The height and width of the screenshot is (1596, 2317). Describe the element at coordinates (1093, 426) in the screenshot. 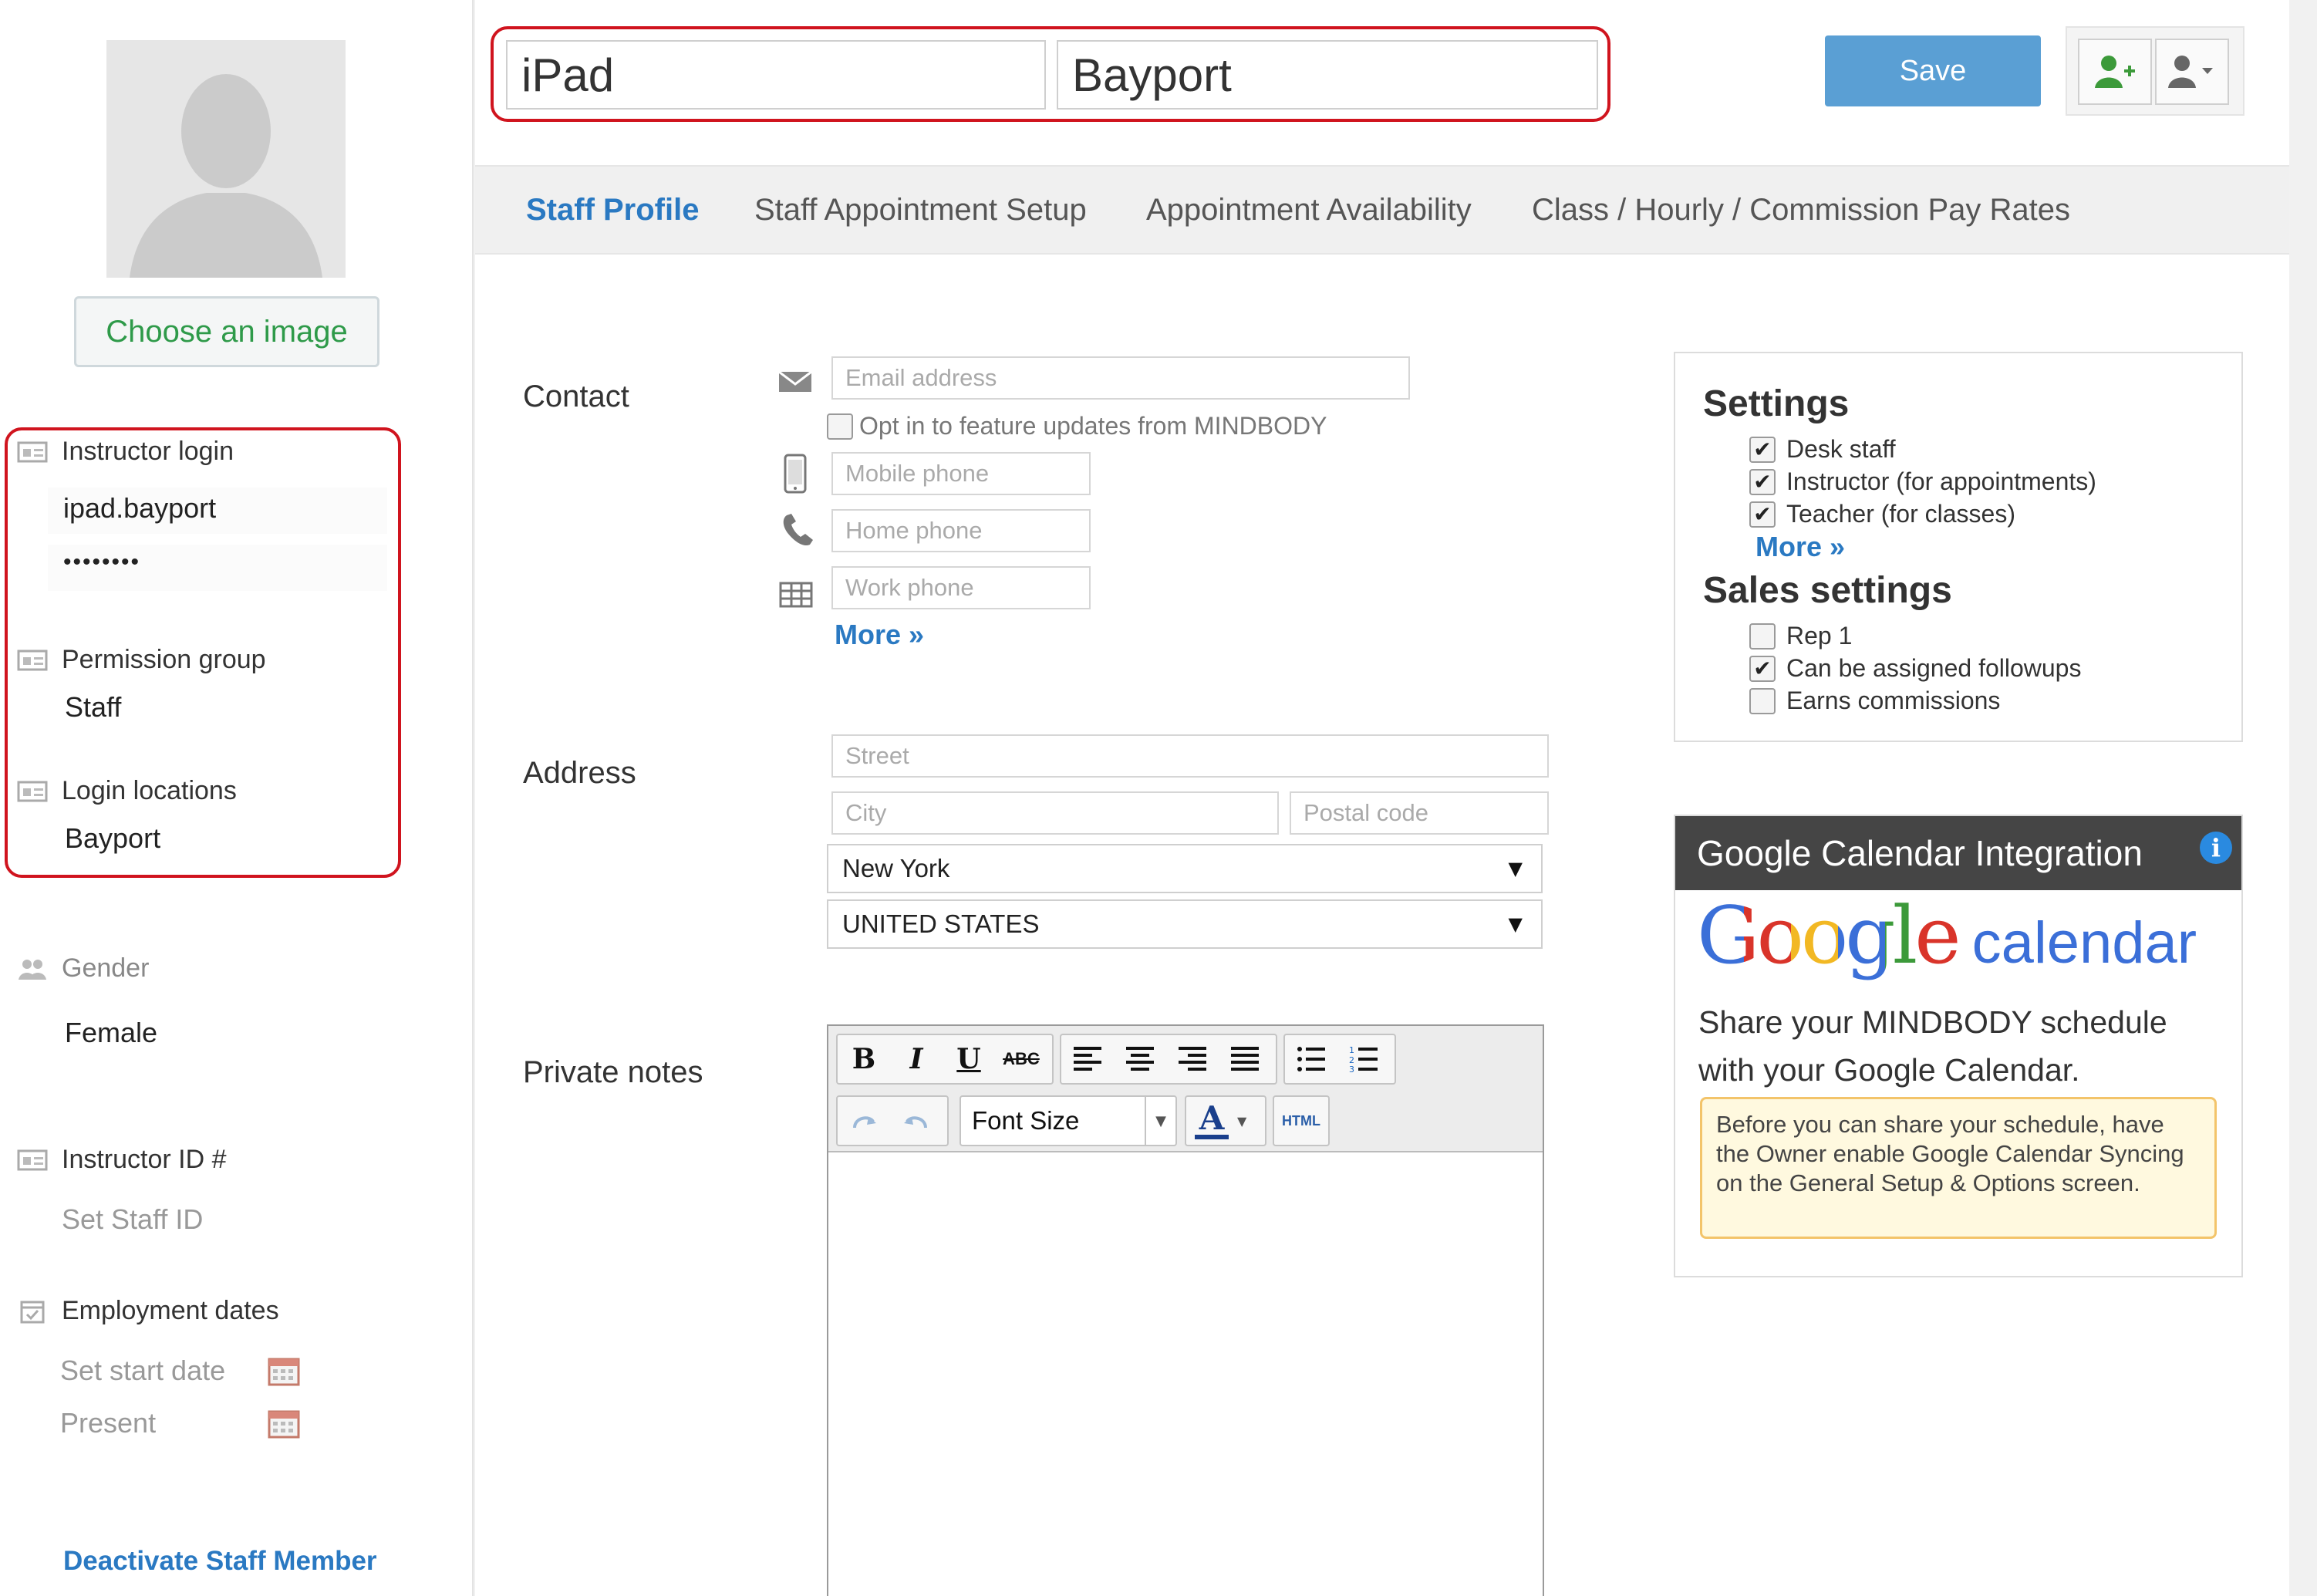

I see `opt-in-label: Opt in to feature updates from MINDBODY` at that location.